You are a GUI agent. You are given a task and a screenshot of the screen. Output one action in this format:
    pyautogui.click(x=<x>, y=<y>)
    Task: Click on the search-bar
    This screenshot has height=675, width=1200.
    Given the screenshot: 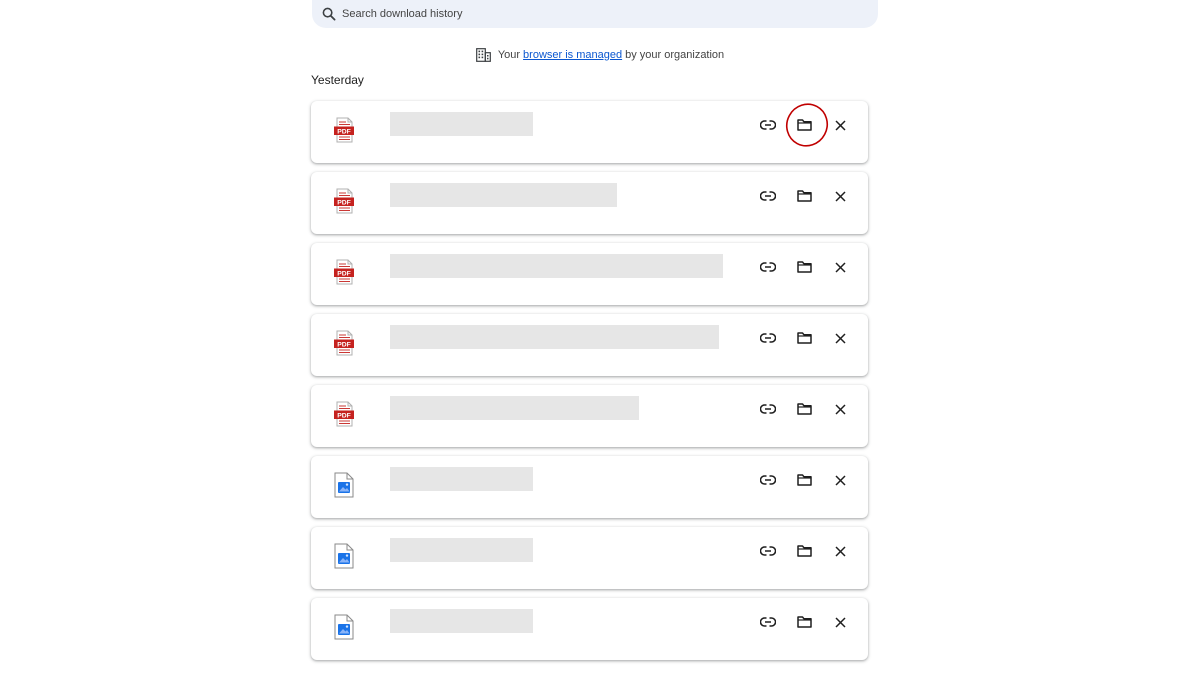 What is the action you would take?
    pyautogui.click(x=595, y=14)
    